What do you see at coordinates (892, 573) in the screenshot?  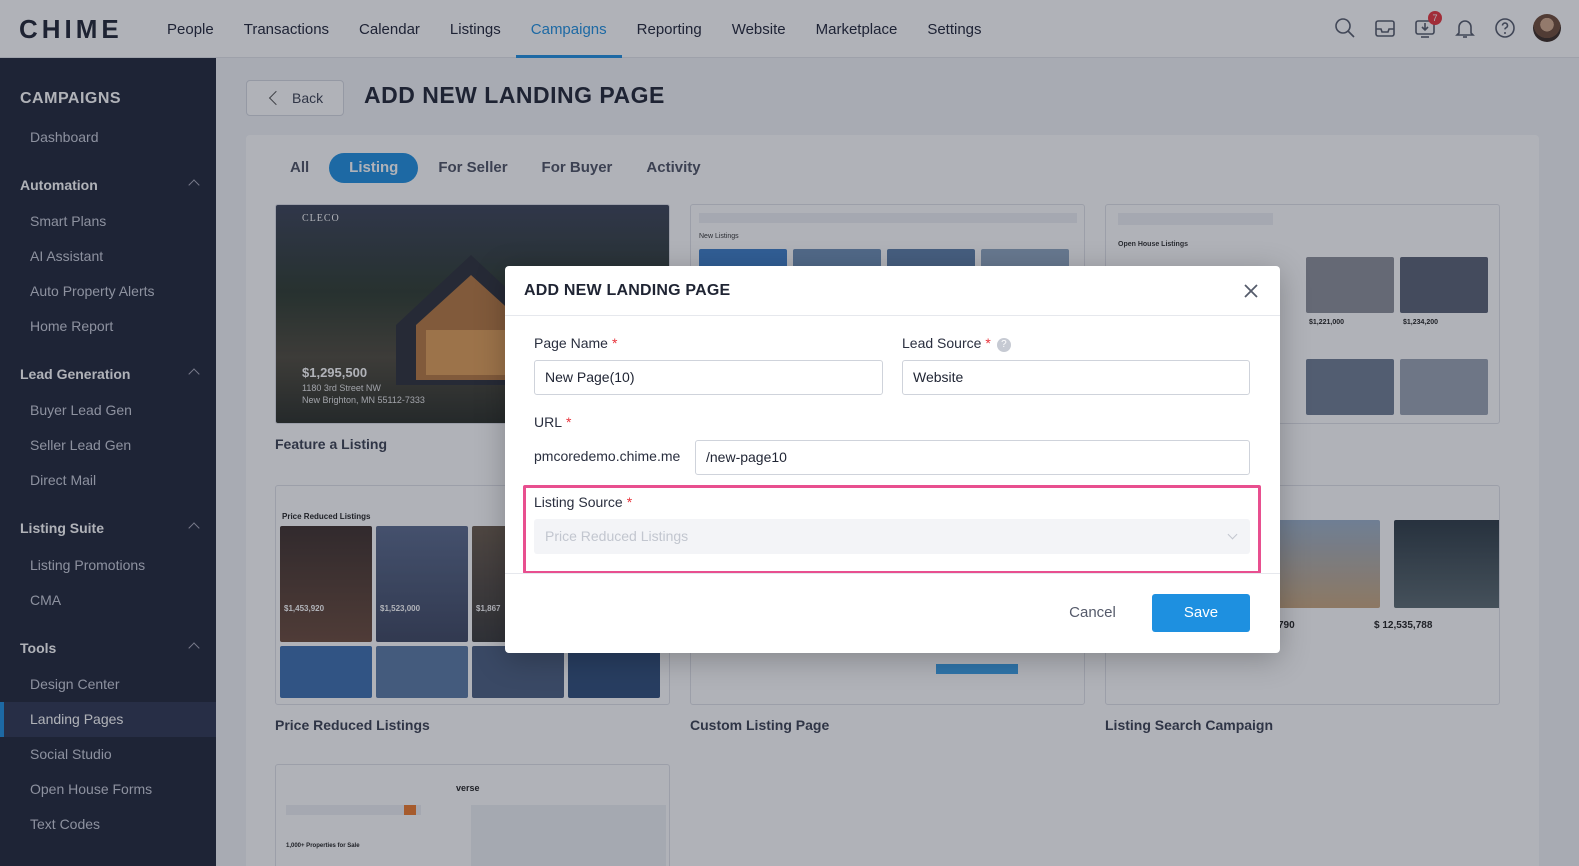 I see `modal-divider` at bounding box center [892, 573].